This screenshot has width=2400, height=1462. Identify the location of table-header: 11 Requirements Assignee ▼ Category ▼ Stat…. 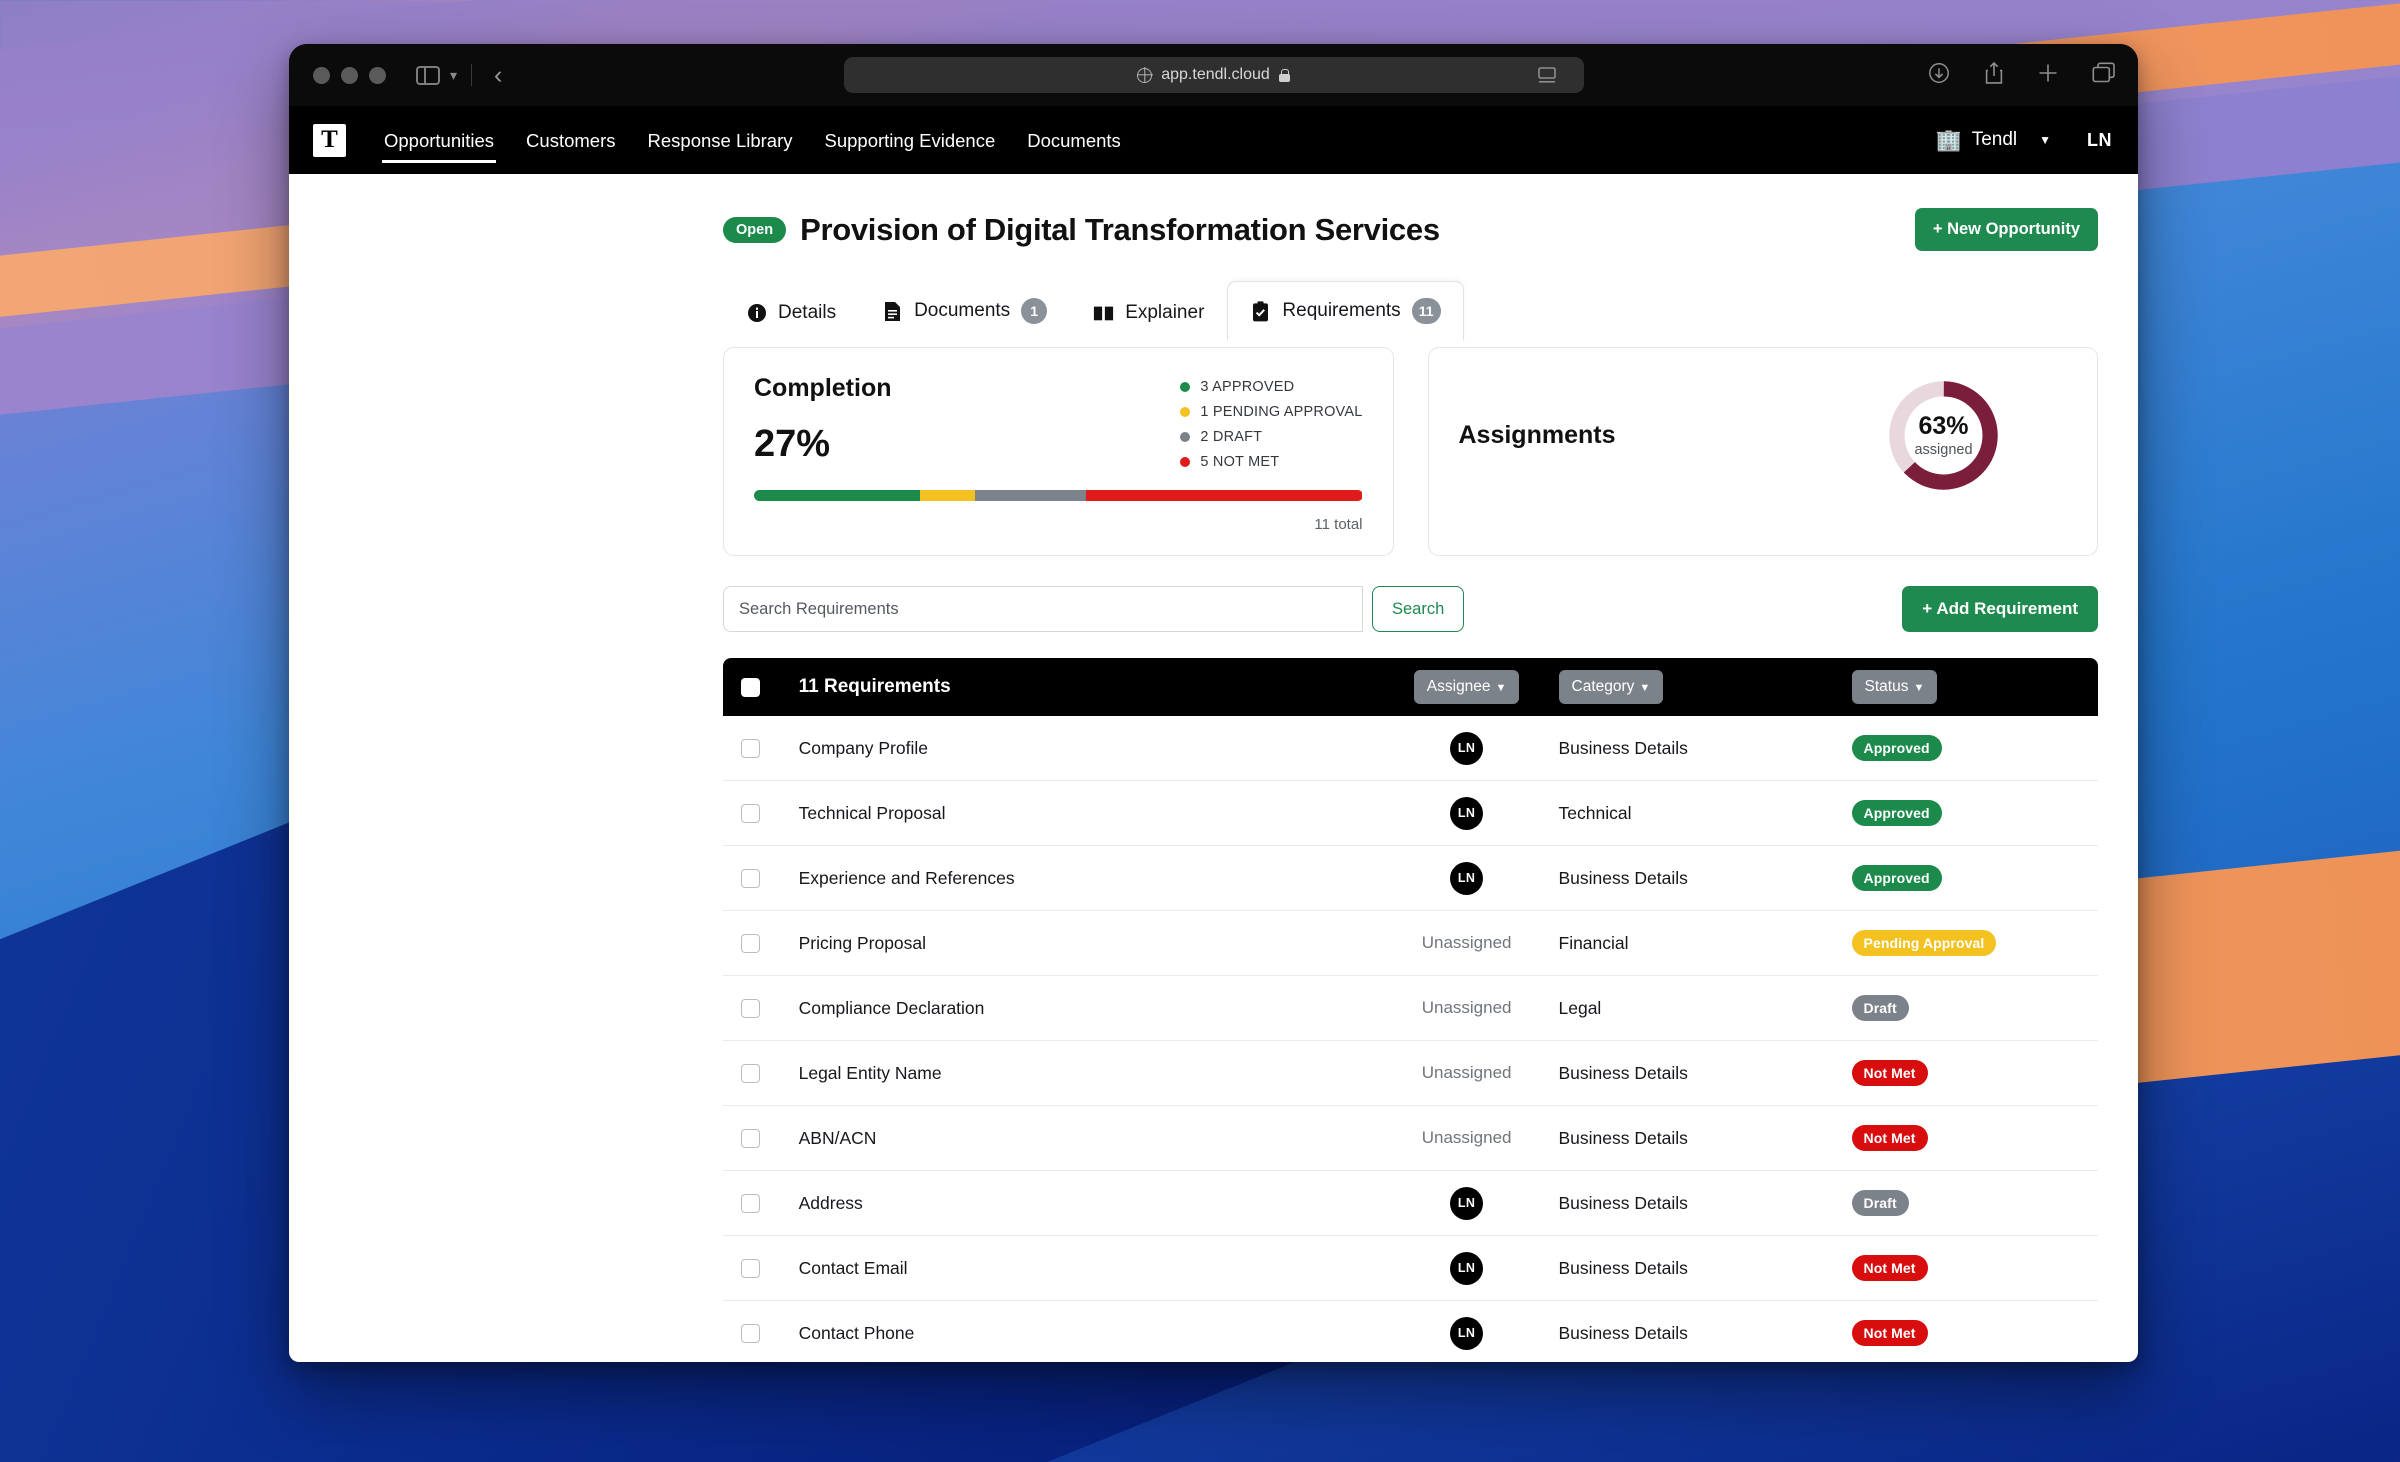
(1410, 687).